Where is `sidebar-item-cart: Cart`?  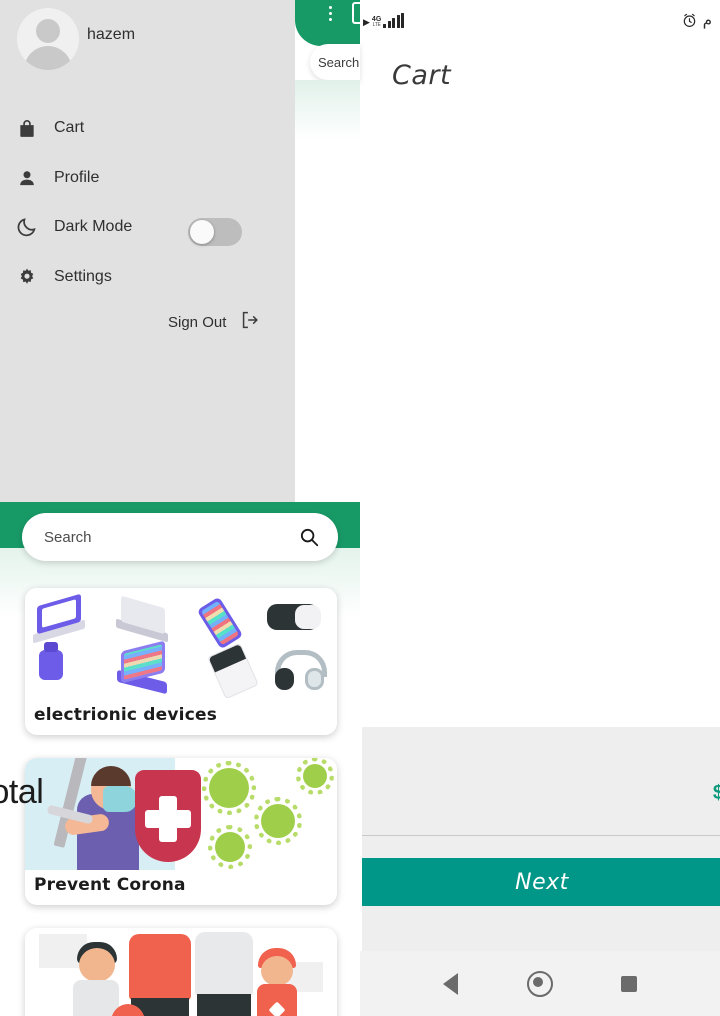 sidebar-item-cart: Cart is located at coordinates (147, 128).